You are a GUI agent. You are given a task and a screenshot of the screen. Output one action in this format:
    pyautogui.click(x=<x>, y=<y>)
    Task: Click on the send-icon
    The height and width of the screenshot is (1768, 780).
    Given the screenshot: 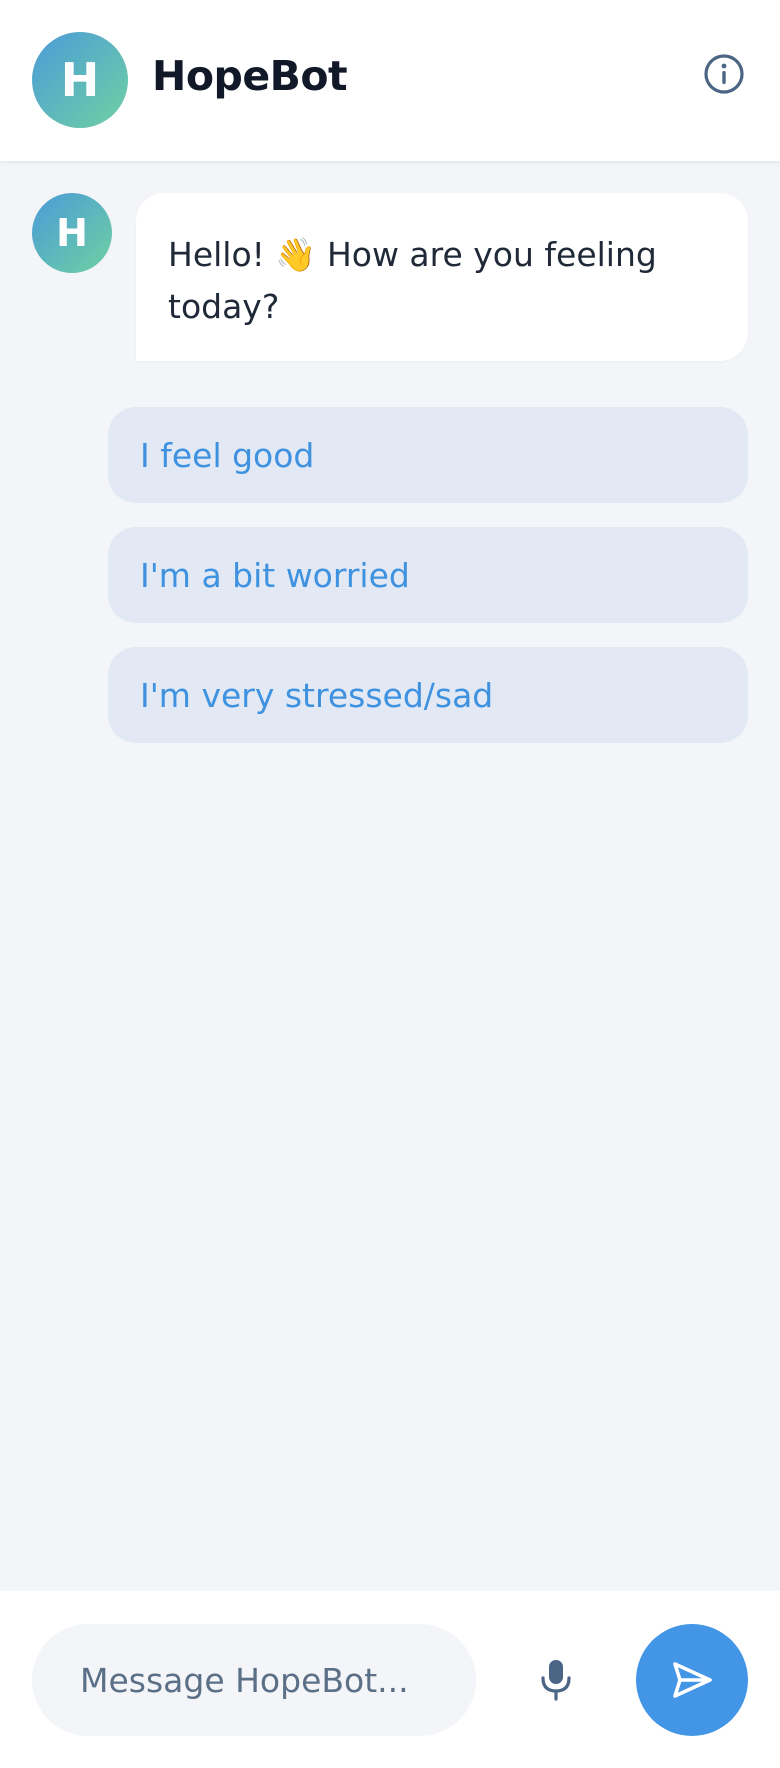 What is the action you would take?
    pyautogui.click(x=692, y=1680)
    